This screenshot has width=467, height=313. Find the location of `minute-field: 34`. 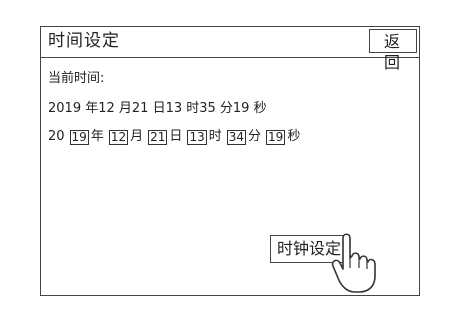

minute-field: 34 is located at coordinates (236, 137).